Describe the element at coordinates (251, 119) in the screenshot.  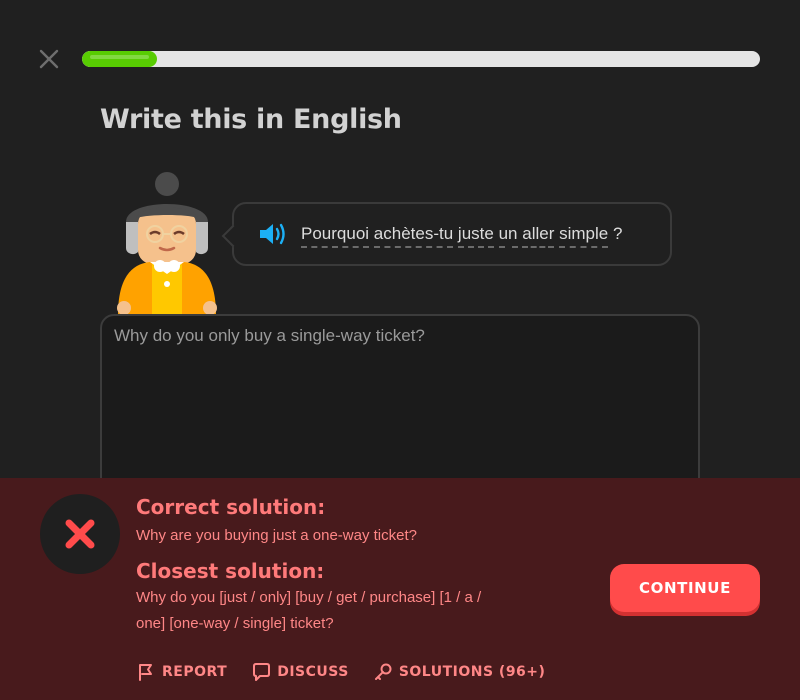
I see `page-title: Write this in English` at that location.